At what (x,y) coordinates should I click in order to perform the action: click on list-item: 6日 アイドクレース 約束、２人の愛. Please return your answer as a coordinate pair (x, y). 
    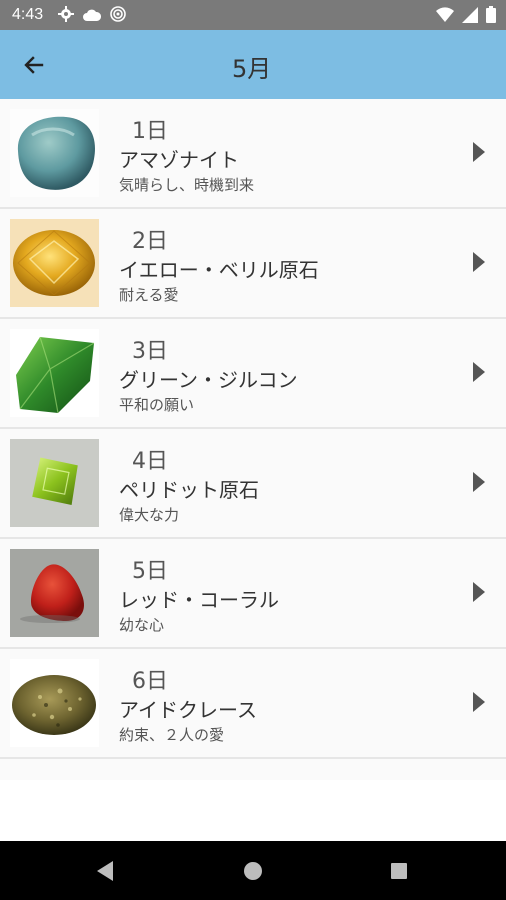
    Looking at the image, I should click on (253, 704).